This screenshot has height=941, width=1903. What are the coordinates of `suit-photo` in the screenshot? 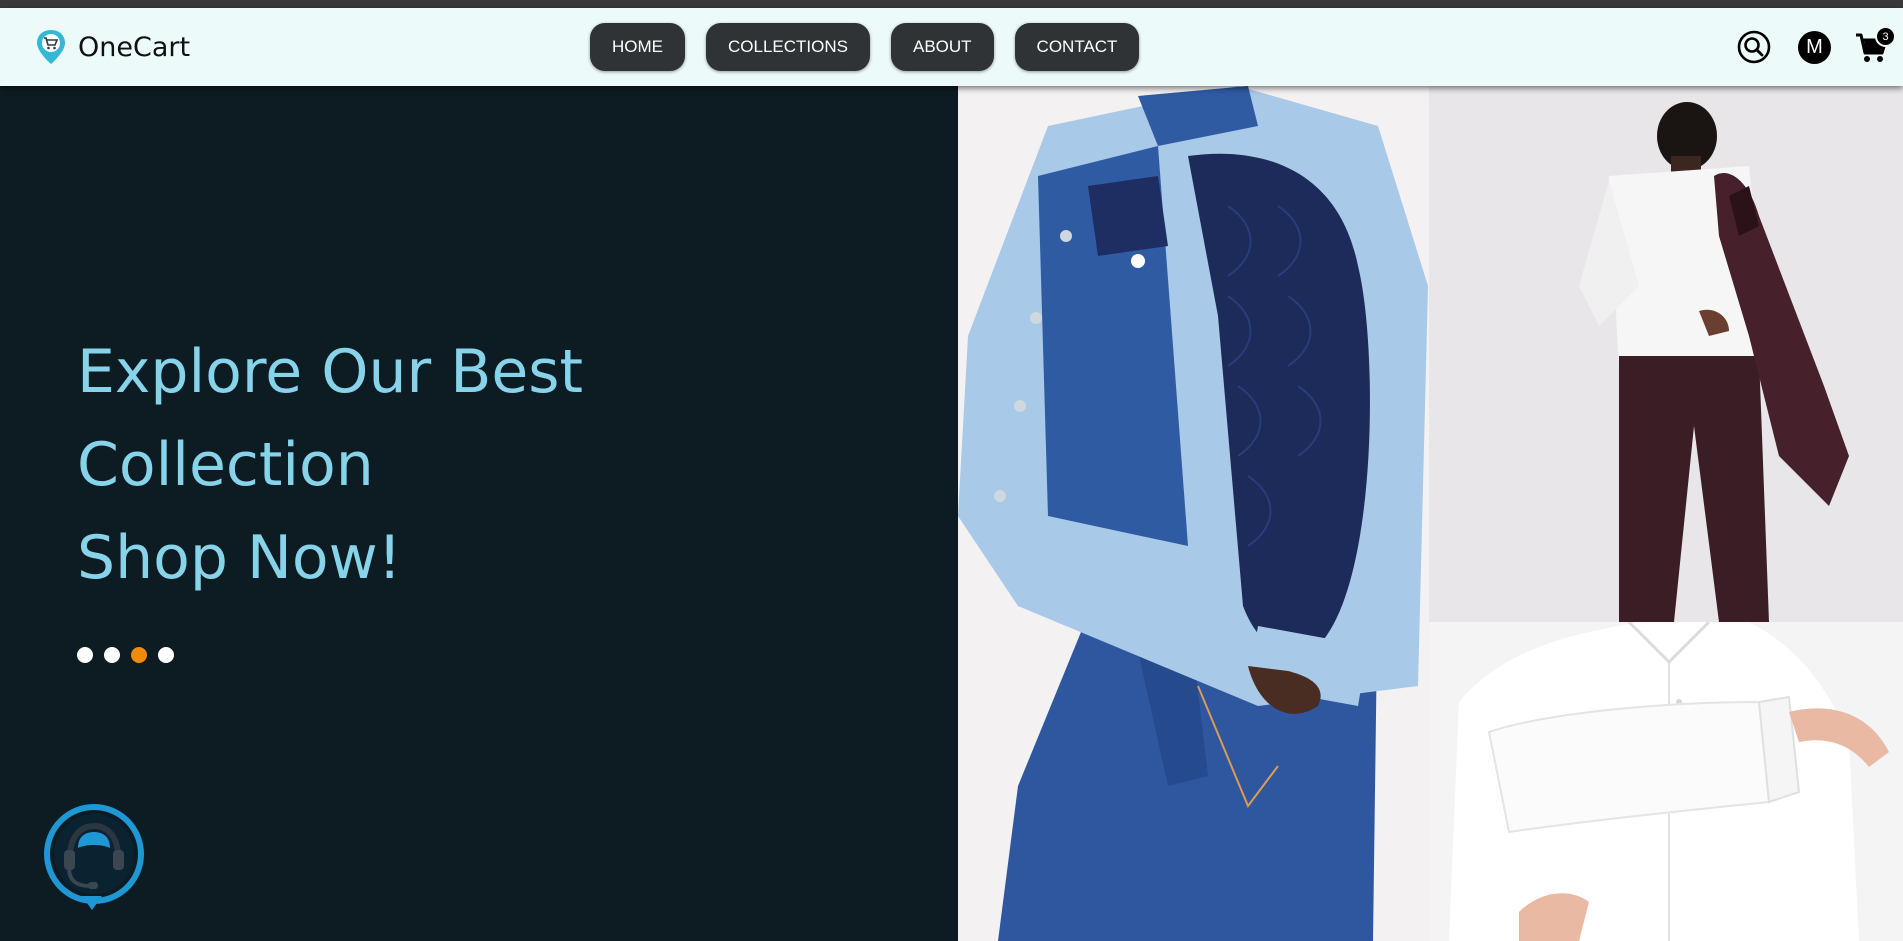 It's located at (1666, 354).